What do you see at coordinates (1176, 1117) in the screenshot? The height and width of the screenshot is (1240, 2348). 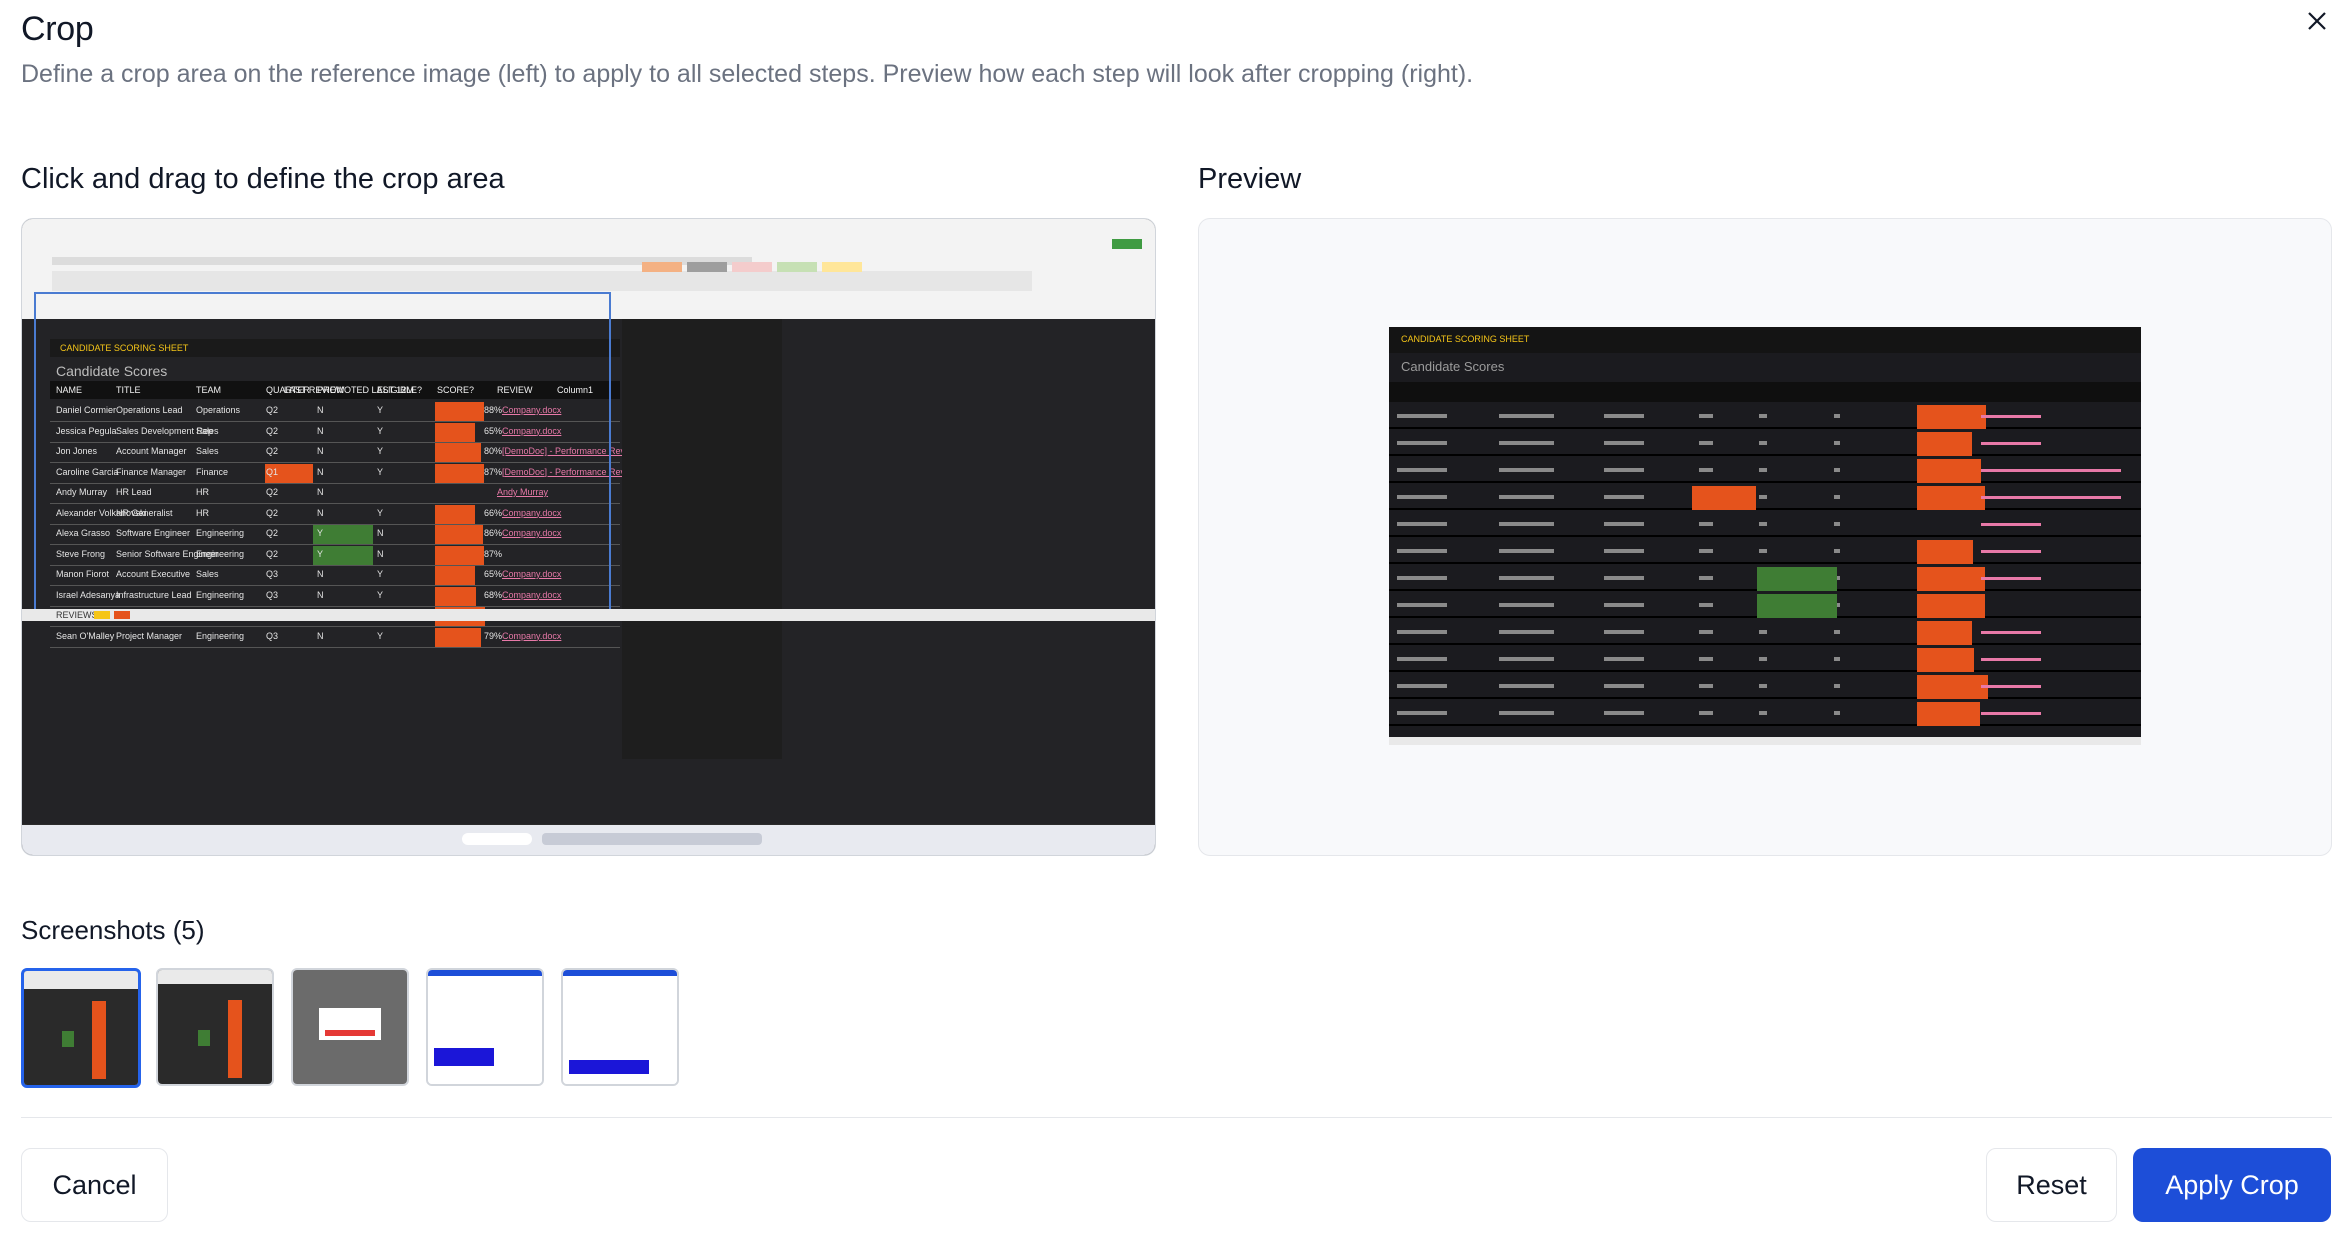 I see `footer-divider` at bounding box center [1176, 1117].